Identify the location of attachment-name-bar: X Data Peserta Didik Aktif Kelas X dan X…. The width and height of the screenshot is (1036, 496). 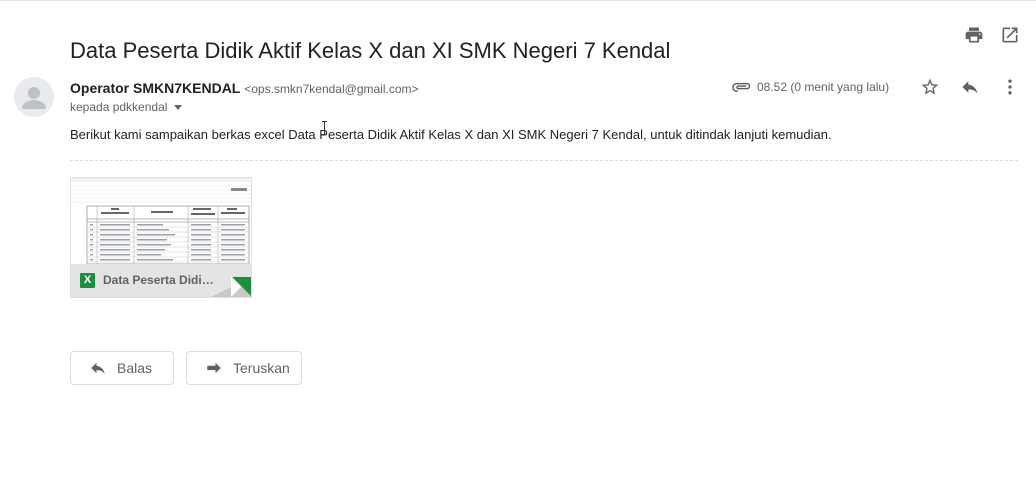
(161, 280).